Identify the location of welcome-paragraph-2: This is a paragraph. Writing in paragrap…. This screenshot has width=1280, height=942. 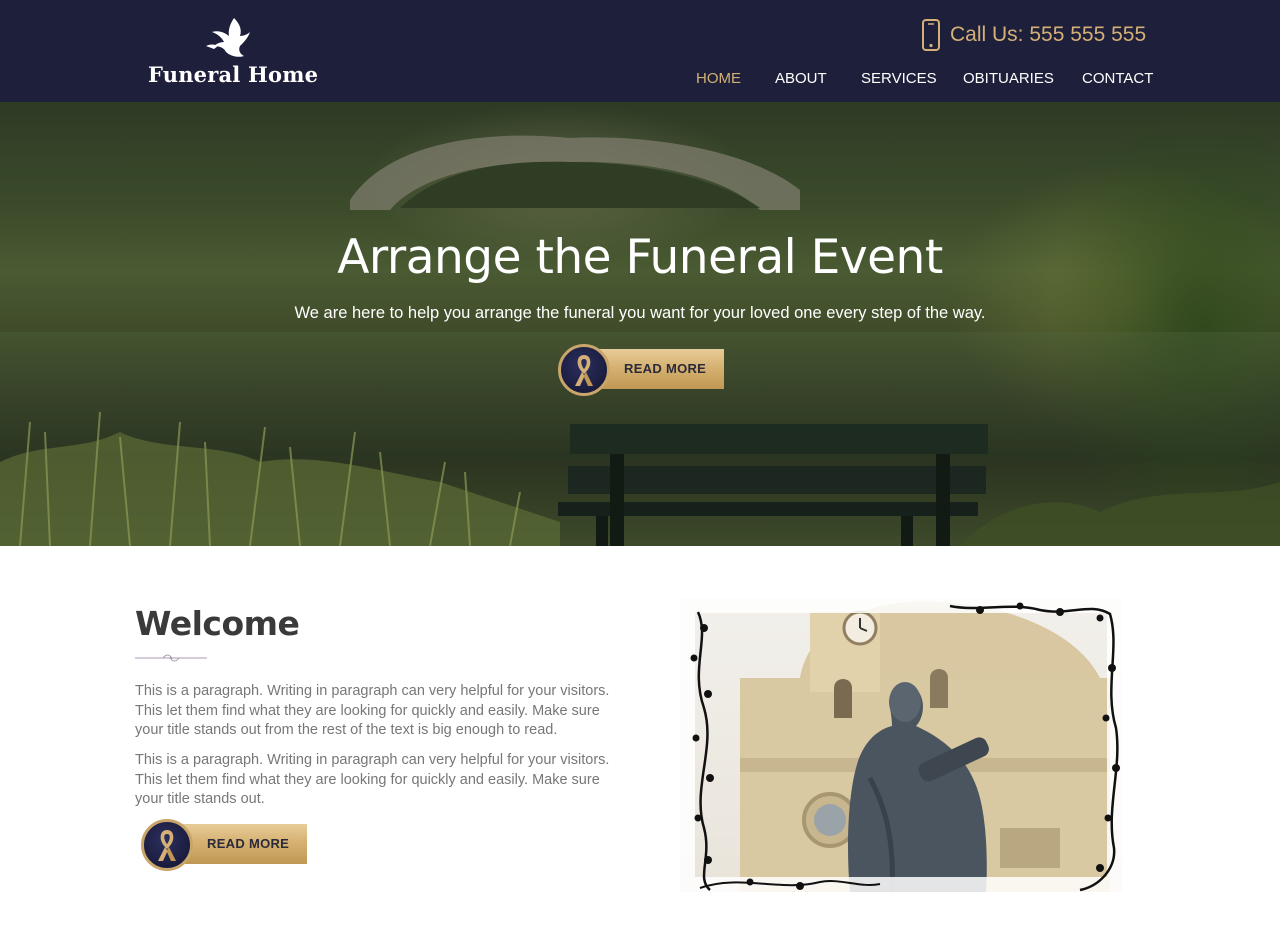
(372, 779).